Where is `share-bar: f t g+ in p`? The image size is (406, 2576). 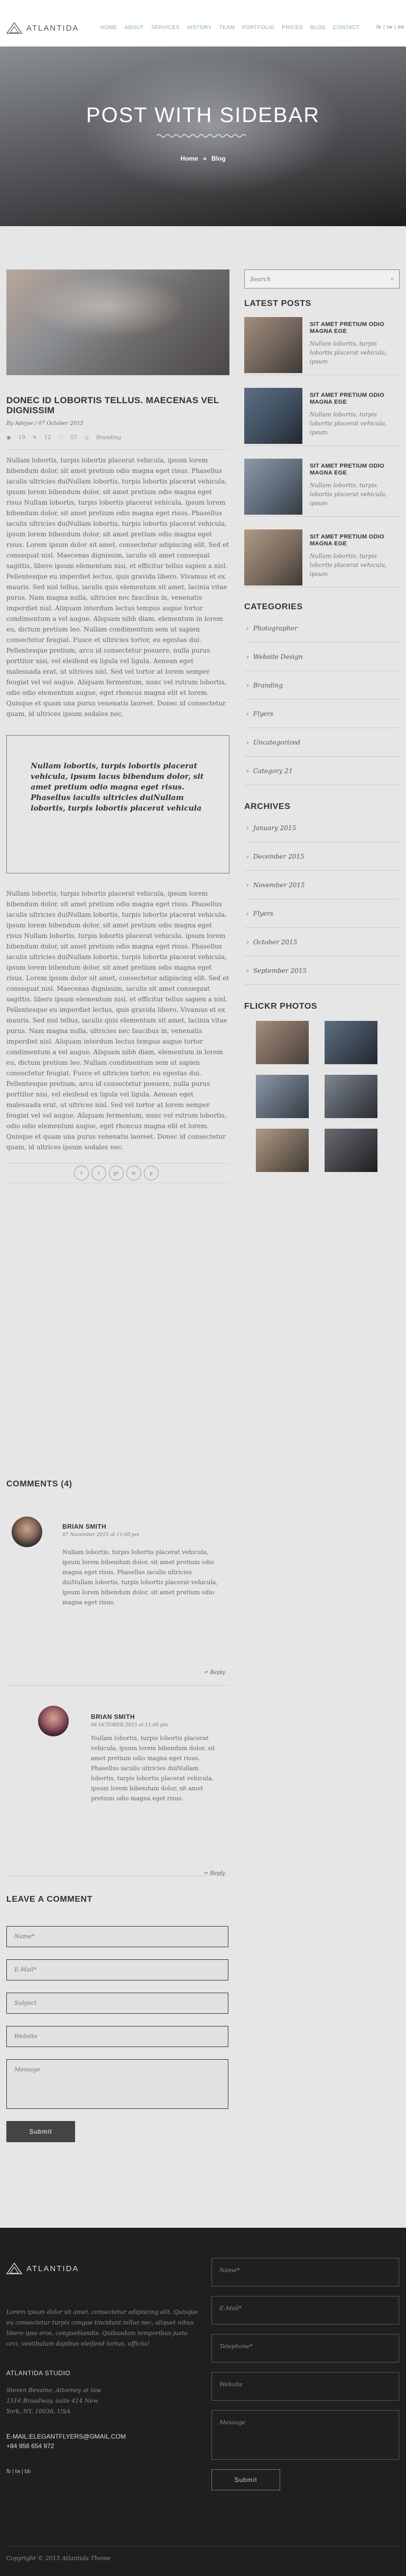
share-bar: f t g+ in p is located at coordinates (117, 1173).